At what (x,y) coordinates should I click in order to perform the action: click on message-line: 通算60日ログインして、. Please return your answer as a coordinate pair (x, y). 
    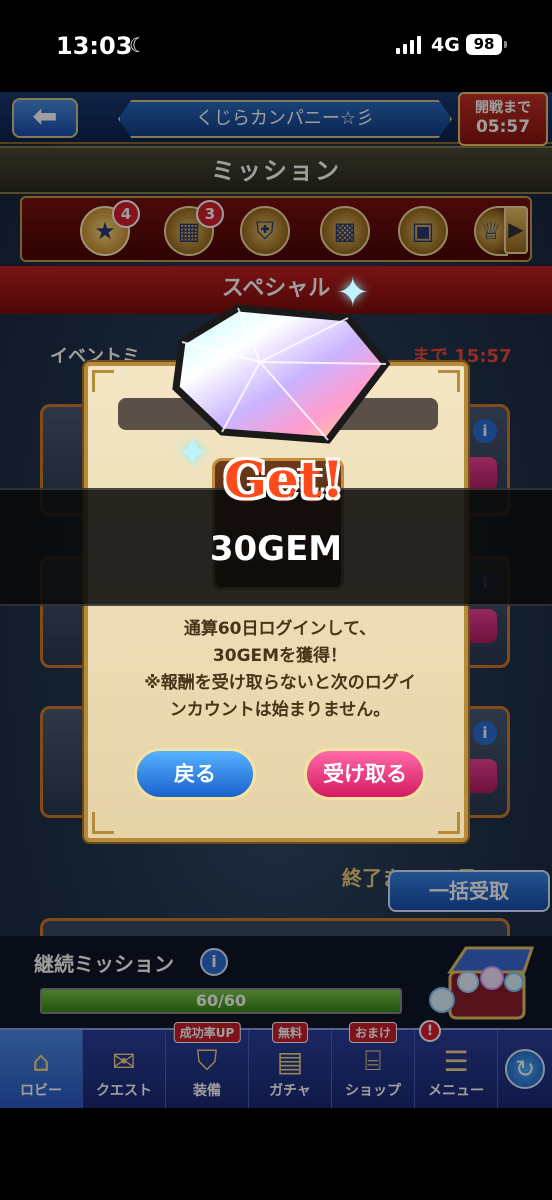
    Looking at the image, I should click on (280, 629).